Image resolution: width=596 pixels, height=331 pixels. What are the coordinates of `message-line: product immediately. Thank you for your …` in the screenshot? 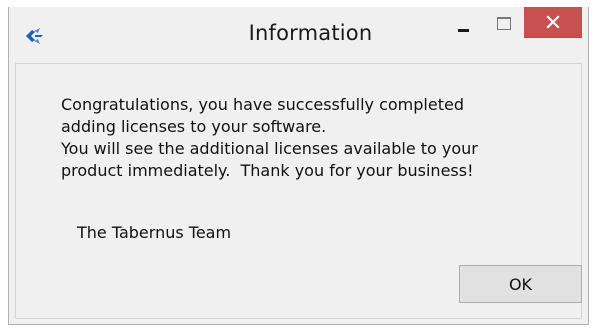 It's located at (267, 170).